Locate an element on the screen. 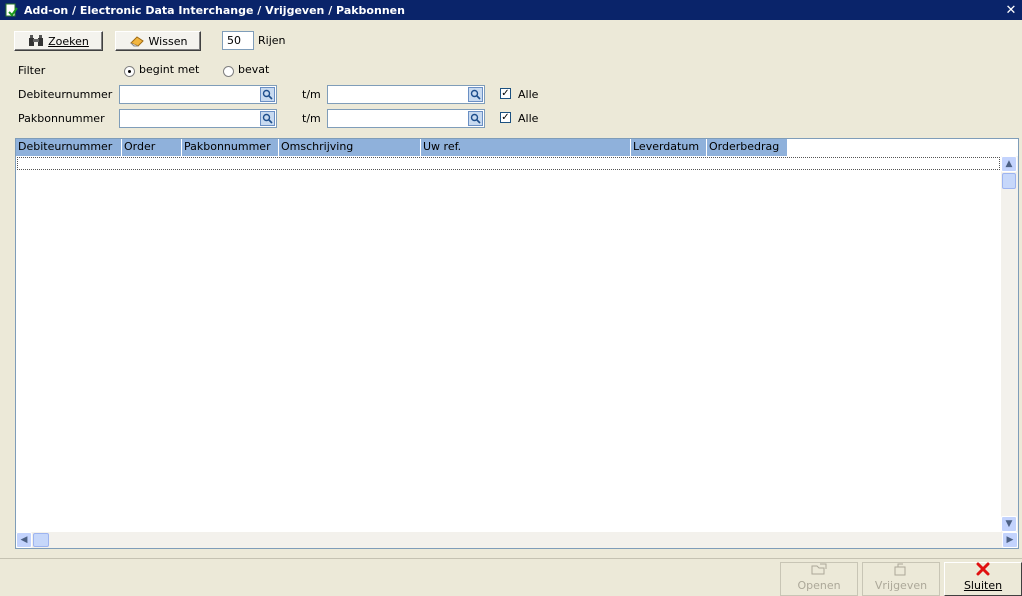  app-icon is located at coordinates (11, 10).